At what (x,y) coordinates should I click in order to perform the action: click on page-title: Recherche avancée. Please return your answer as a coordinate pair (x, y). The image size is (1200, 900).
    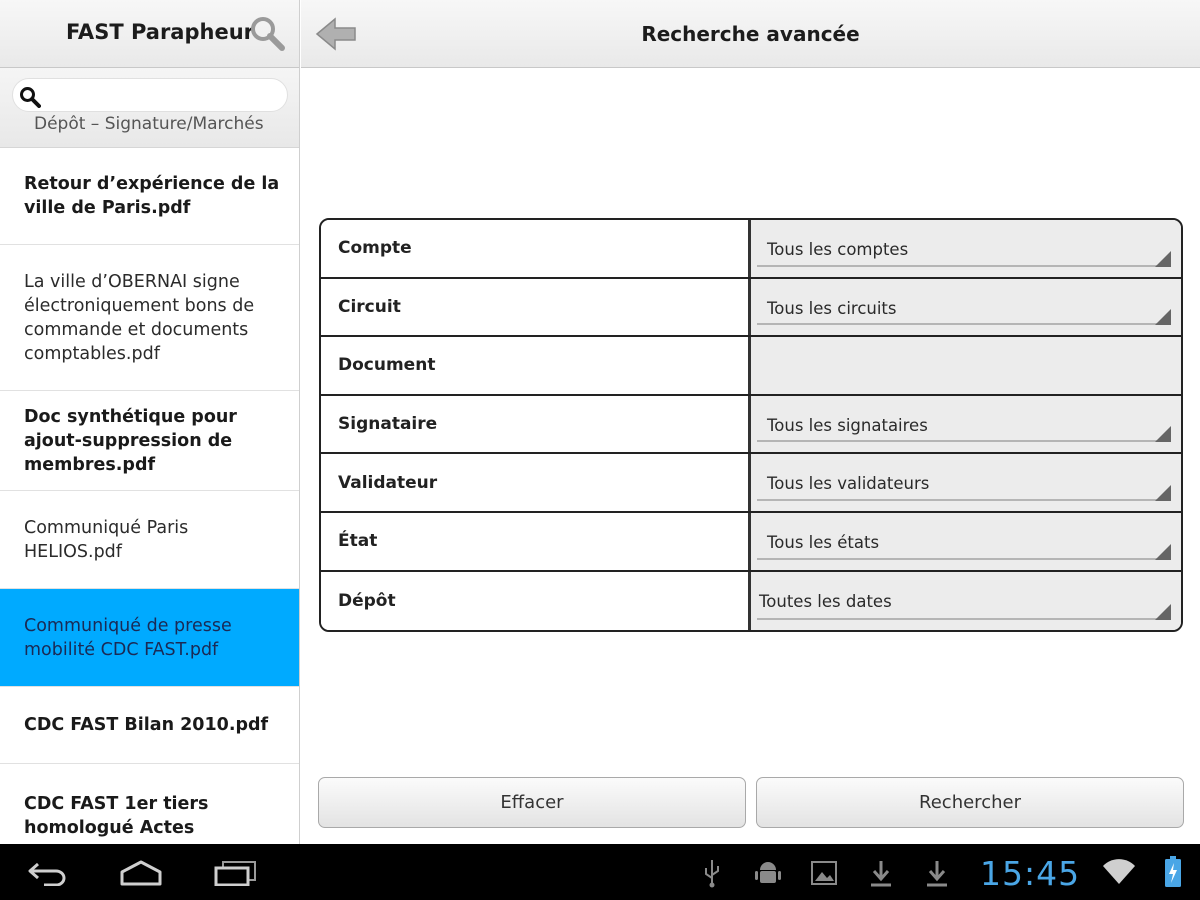
    Looking at the image, I should click on (750, 34).